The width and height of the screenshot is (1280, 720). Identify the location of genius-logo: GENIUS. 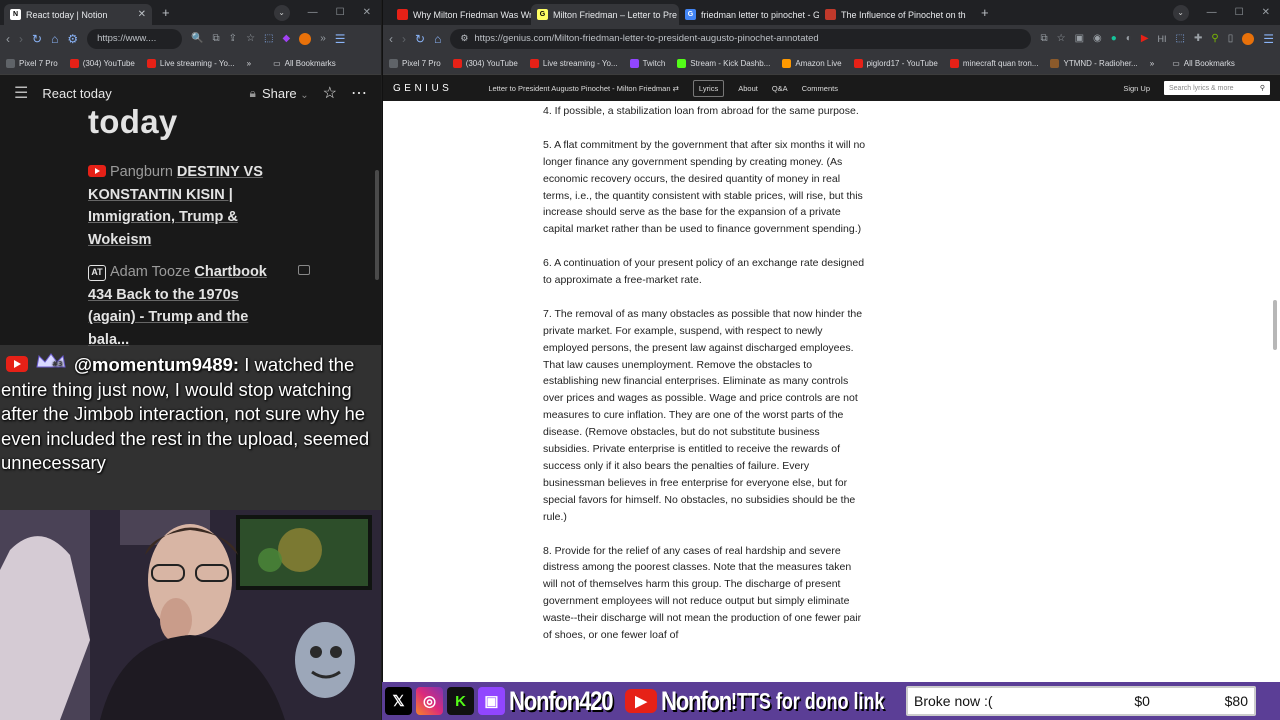
(422, 88).